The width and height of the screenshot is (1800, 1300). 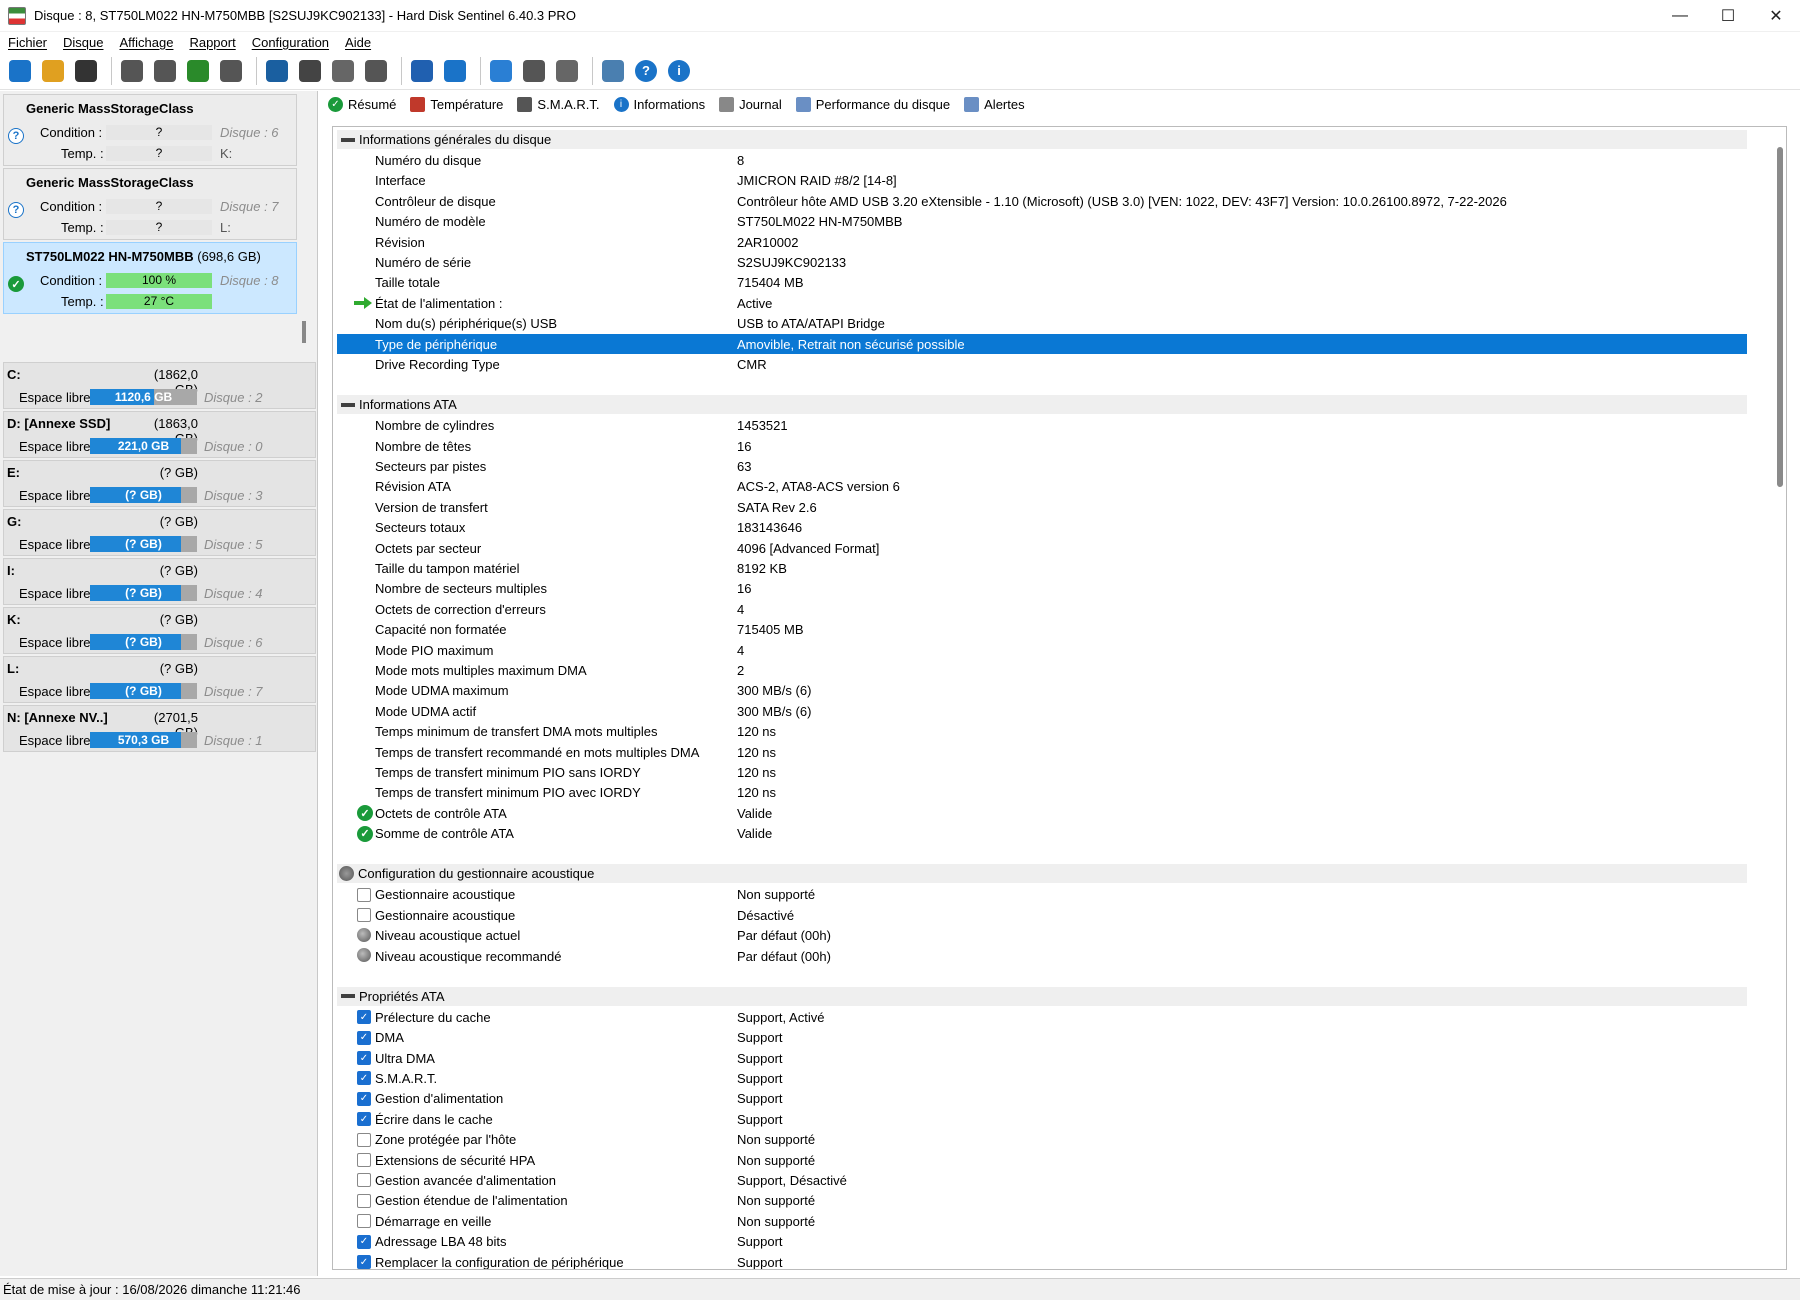 What do you see at coordinates (1042, 1221) in the screenshot?
I see `property-row: Démarrage en veille Non supporté` at bounding box center [1042, 1221].